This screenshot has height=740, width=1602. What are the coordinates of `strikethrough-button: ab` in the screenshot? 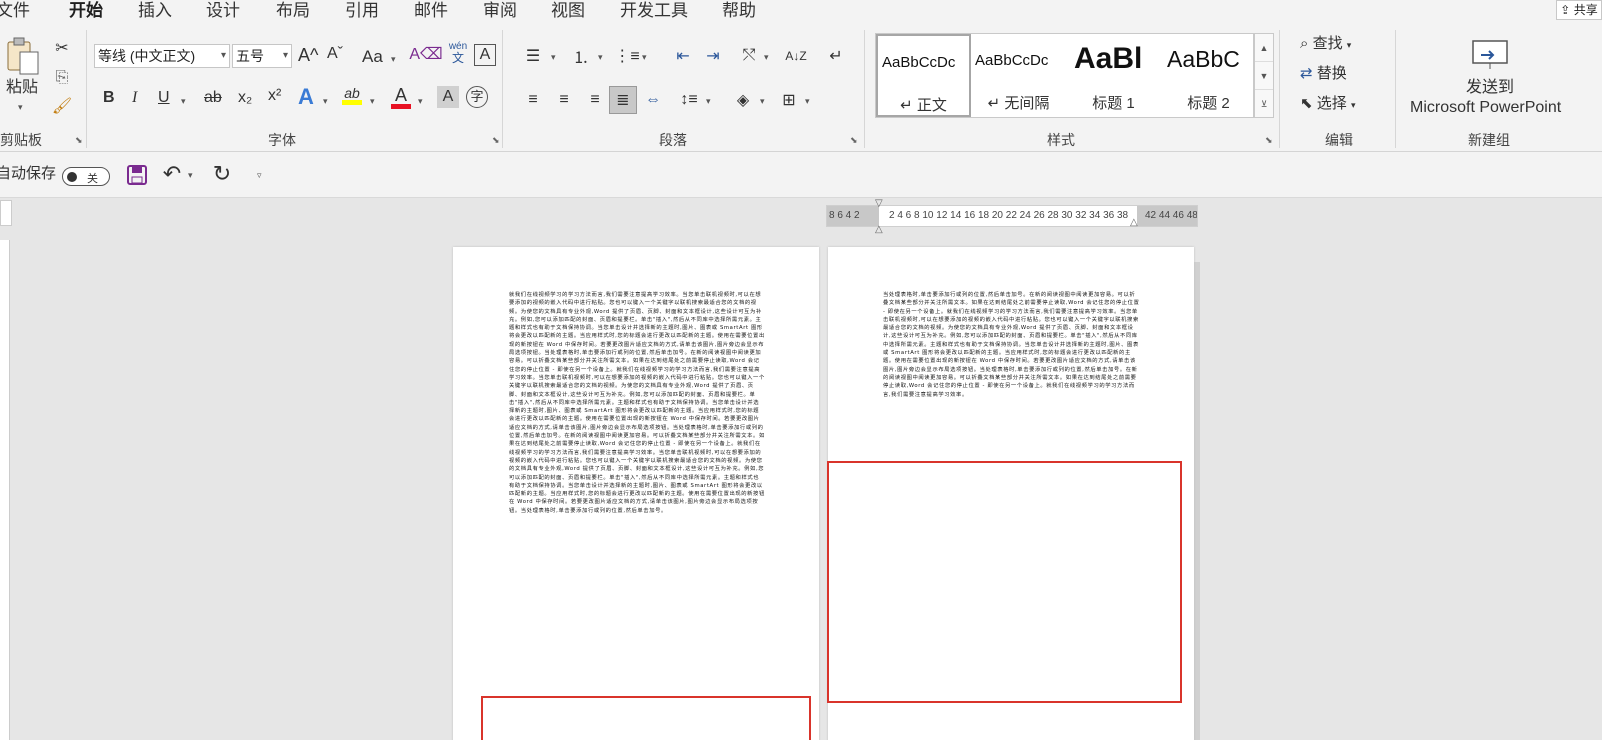 It's located at (213, 98).